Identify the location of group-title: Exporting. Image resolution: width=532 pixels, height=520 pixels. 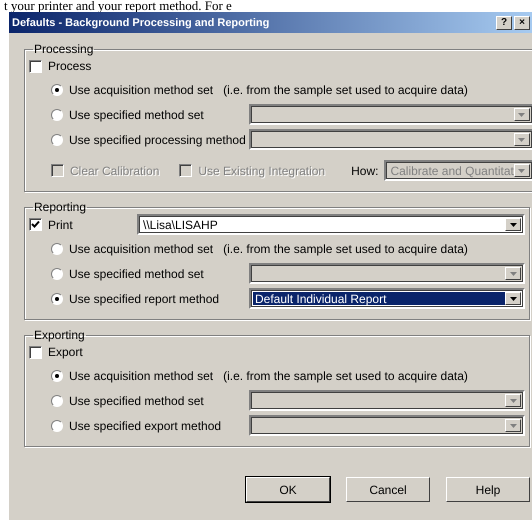
(59, 335).